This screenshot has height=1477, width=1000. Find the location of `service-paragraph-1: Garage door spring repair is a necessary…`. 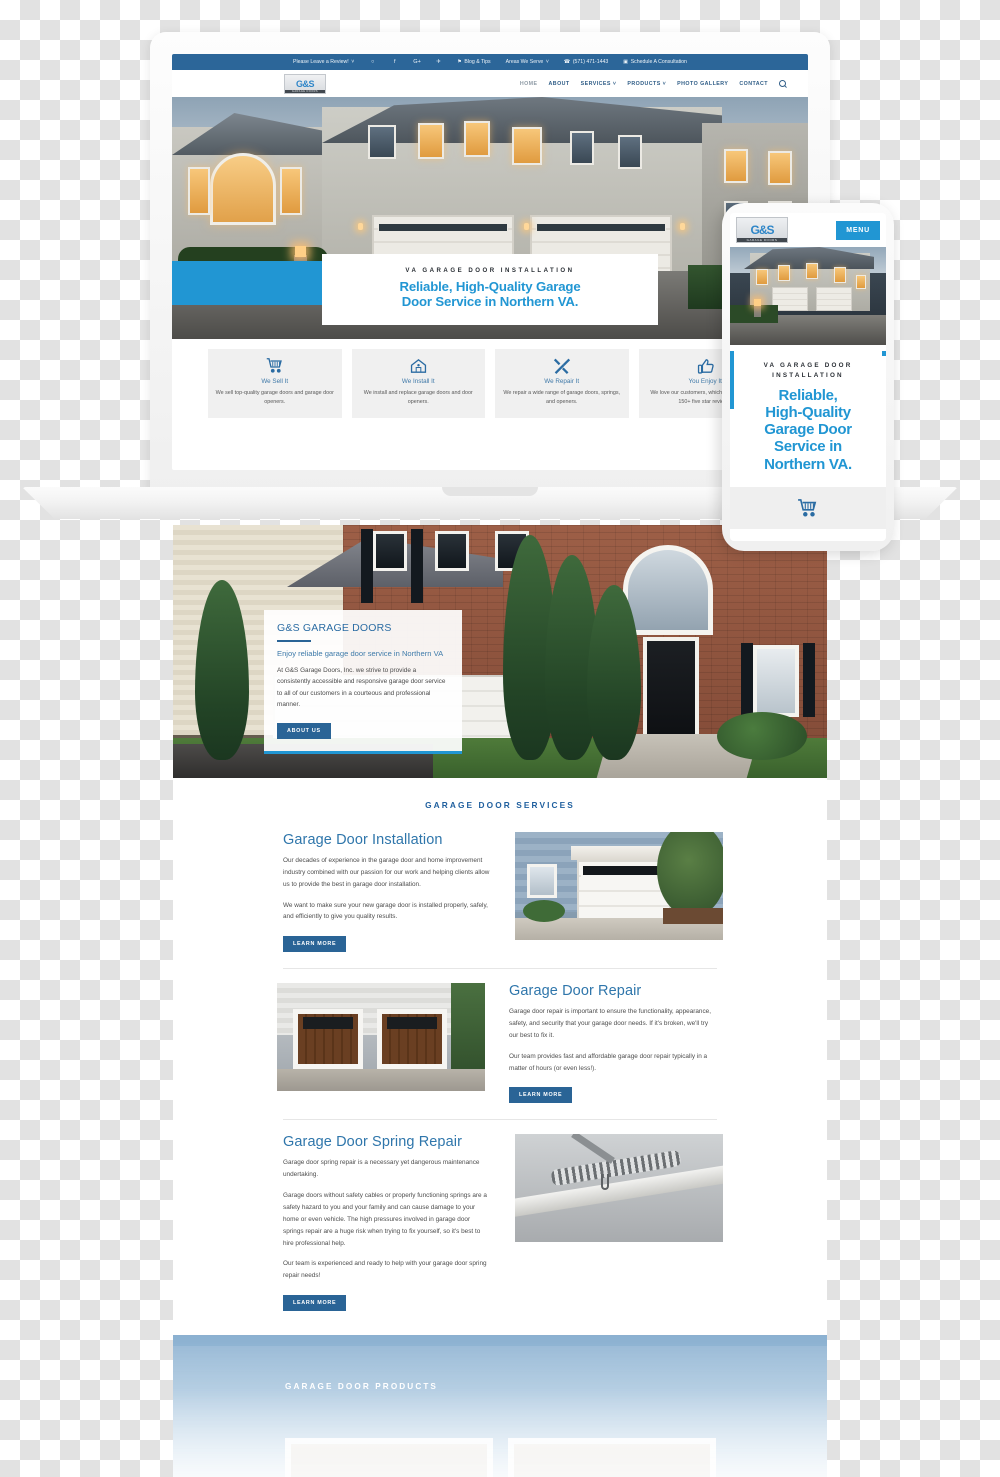

service-paragraph-1: Garage door spring repair is a necessary… is located at coordinates (381, 1169).